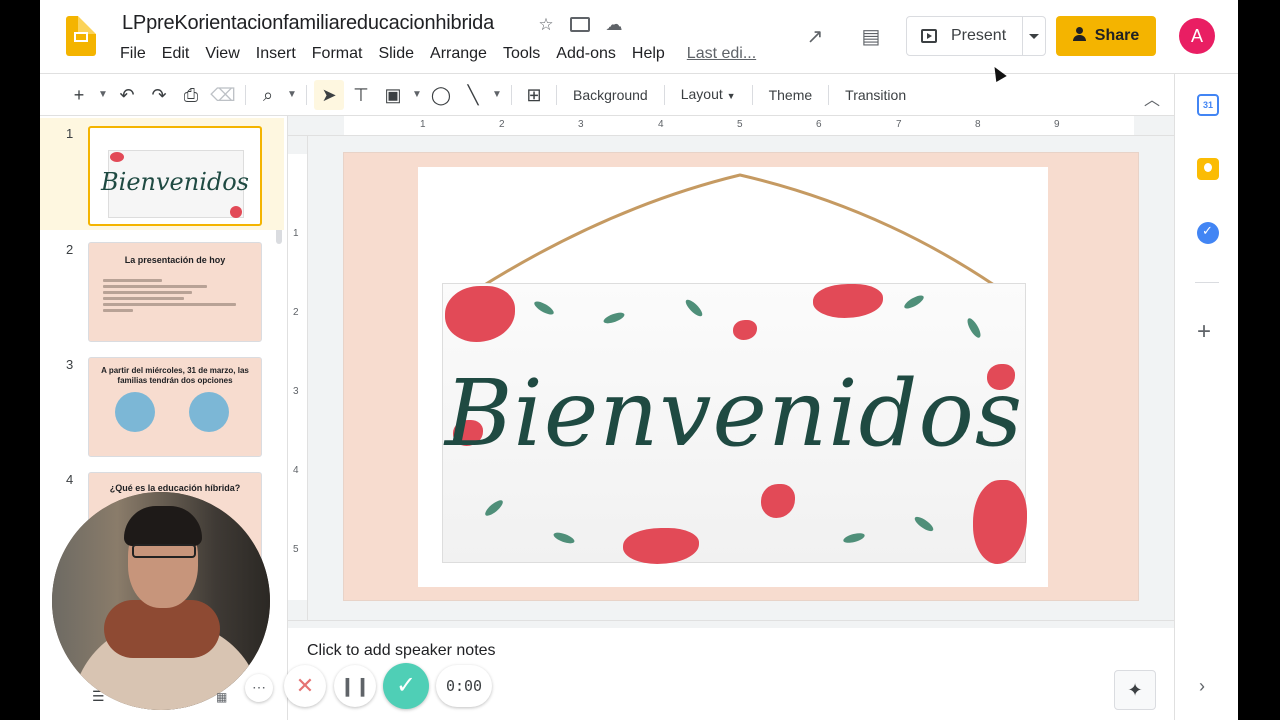 This screenshot has width=1280, height=720. Describe the element at coordinates (819, 124) in the screenshot. I see `ruler-label: 6` at that location.